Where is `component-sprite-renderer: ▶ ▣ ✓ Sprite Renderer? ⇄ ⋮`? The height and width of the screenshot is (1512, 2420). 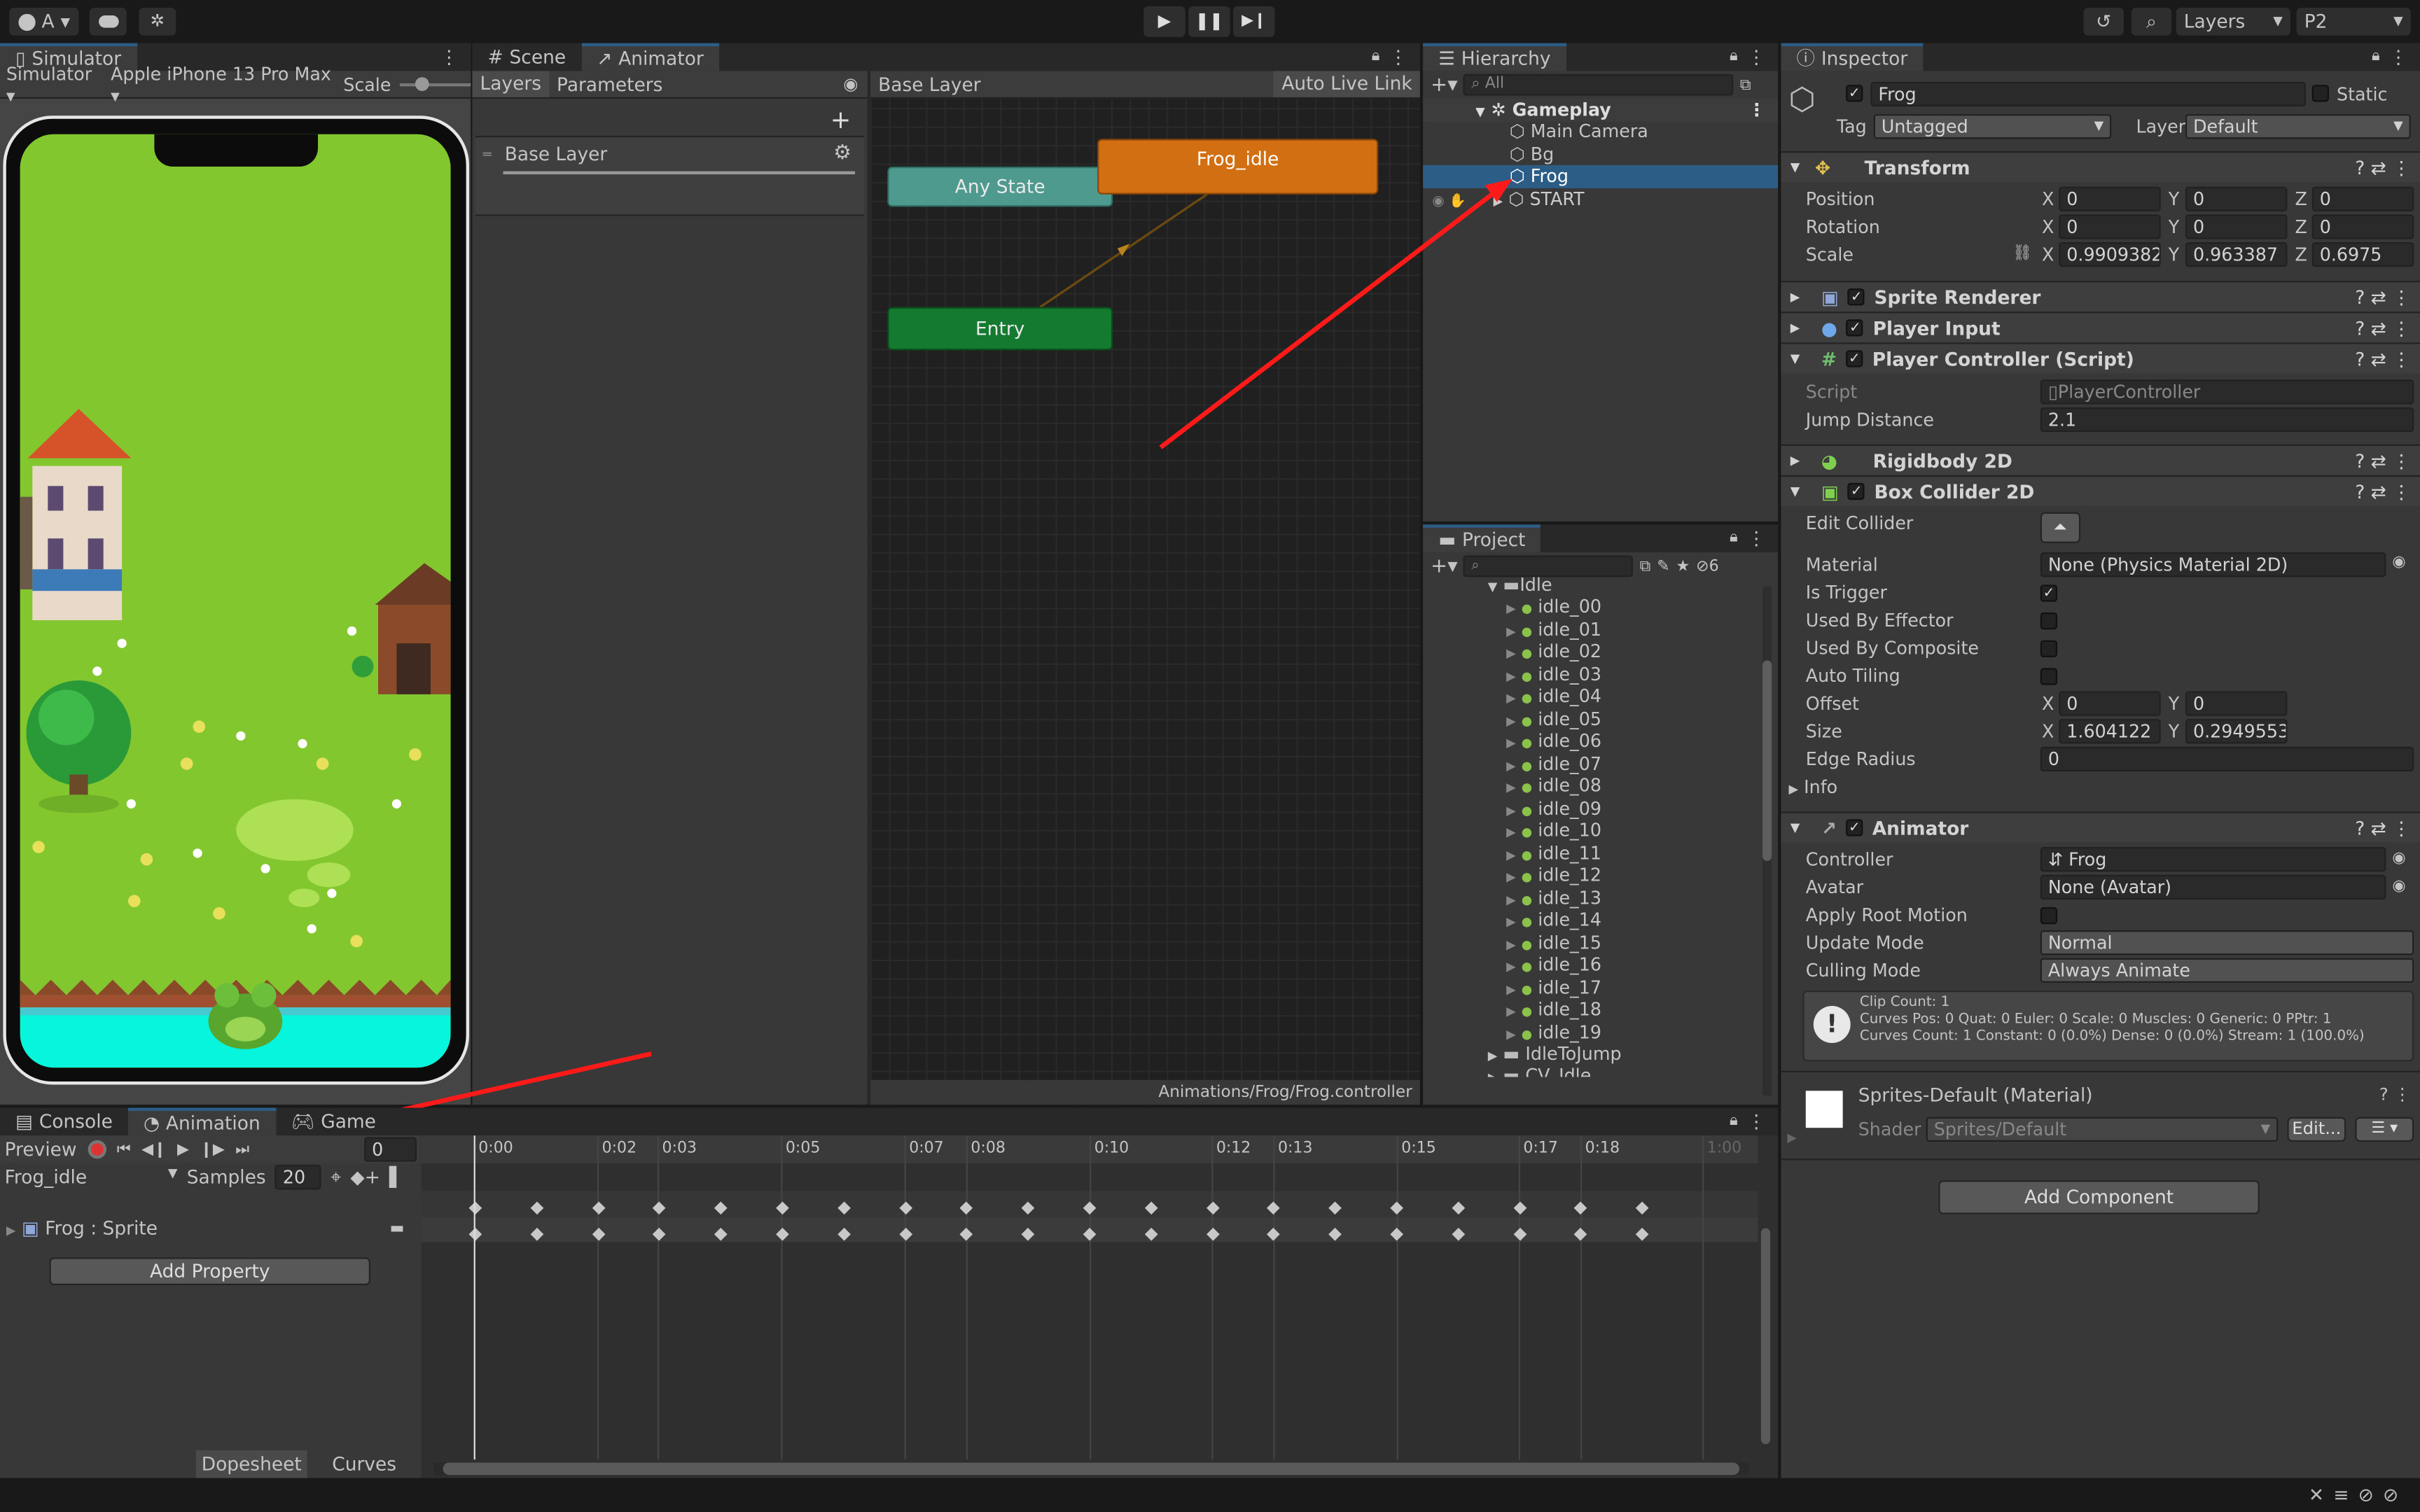 component-sprite-renderer: ▶ ▣ ✓ Sprite Renderer? ⇄ ⋮ is located at coordinates (2100, 296).